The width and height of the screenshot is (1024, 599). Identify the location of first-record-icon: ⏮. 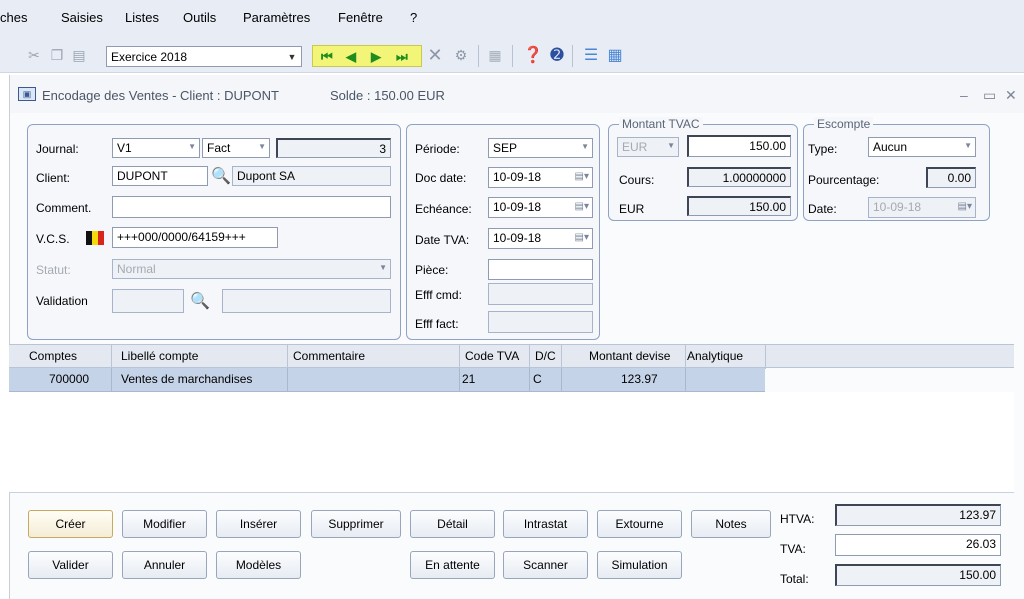
(327, 57).